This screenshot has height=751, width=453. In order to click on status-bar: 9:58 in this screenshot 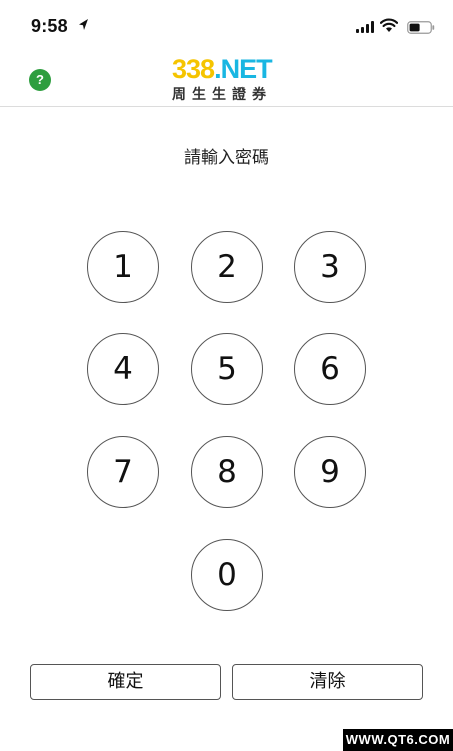, I will do `click(226, 25)`.